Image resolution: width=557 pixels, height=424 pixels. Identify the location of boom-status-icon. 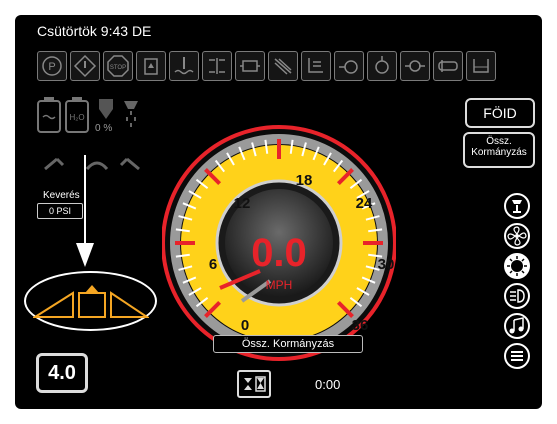
(101, 166).